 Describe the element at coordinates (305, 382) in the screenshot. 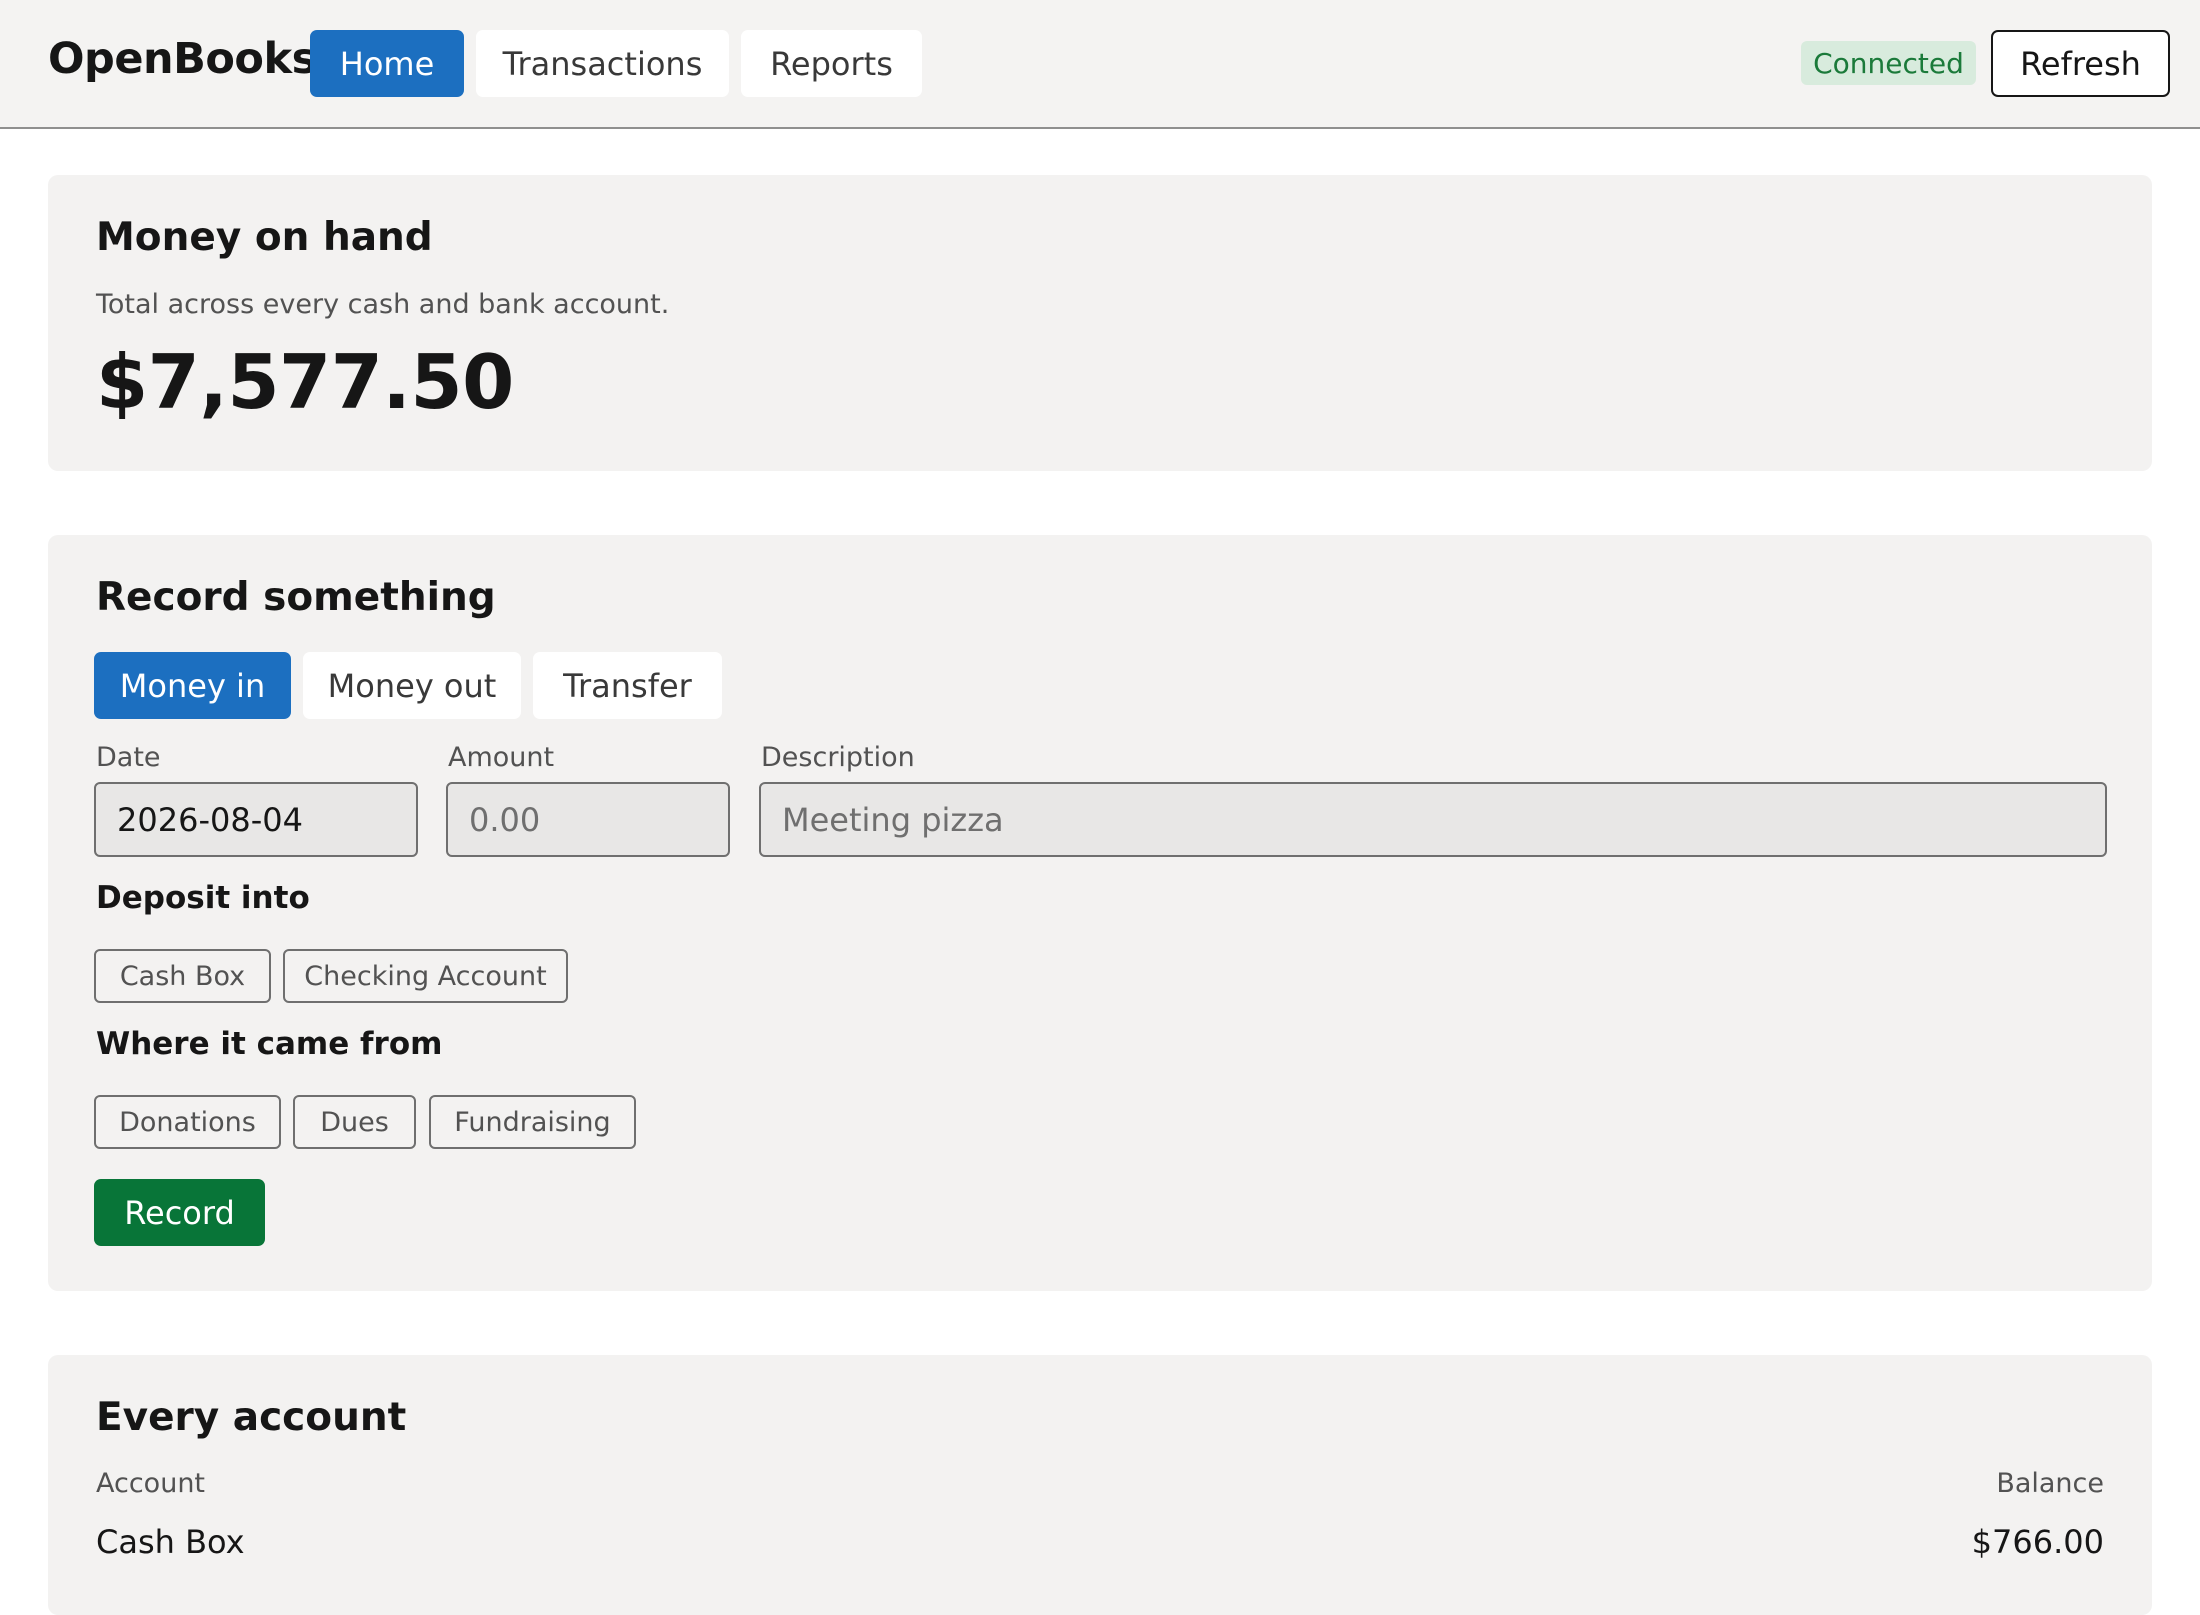

I see `total-balance: $7,577.50` at that location.